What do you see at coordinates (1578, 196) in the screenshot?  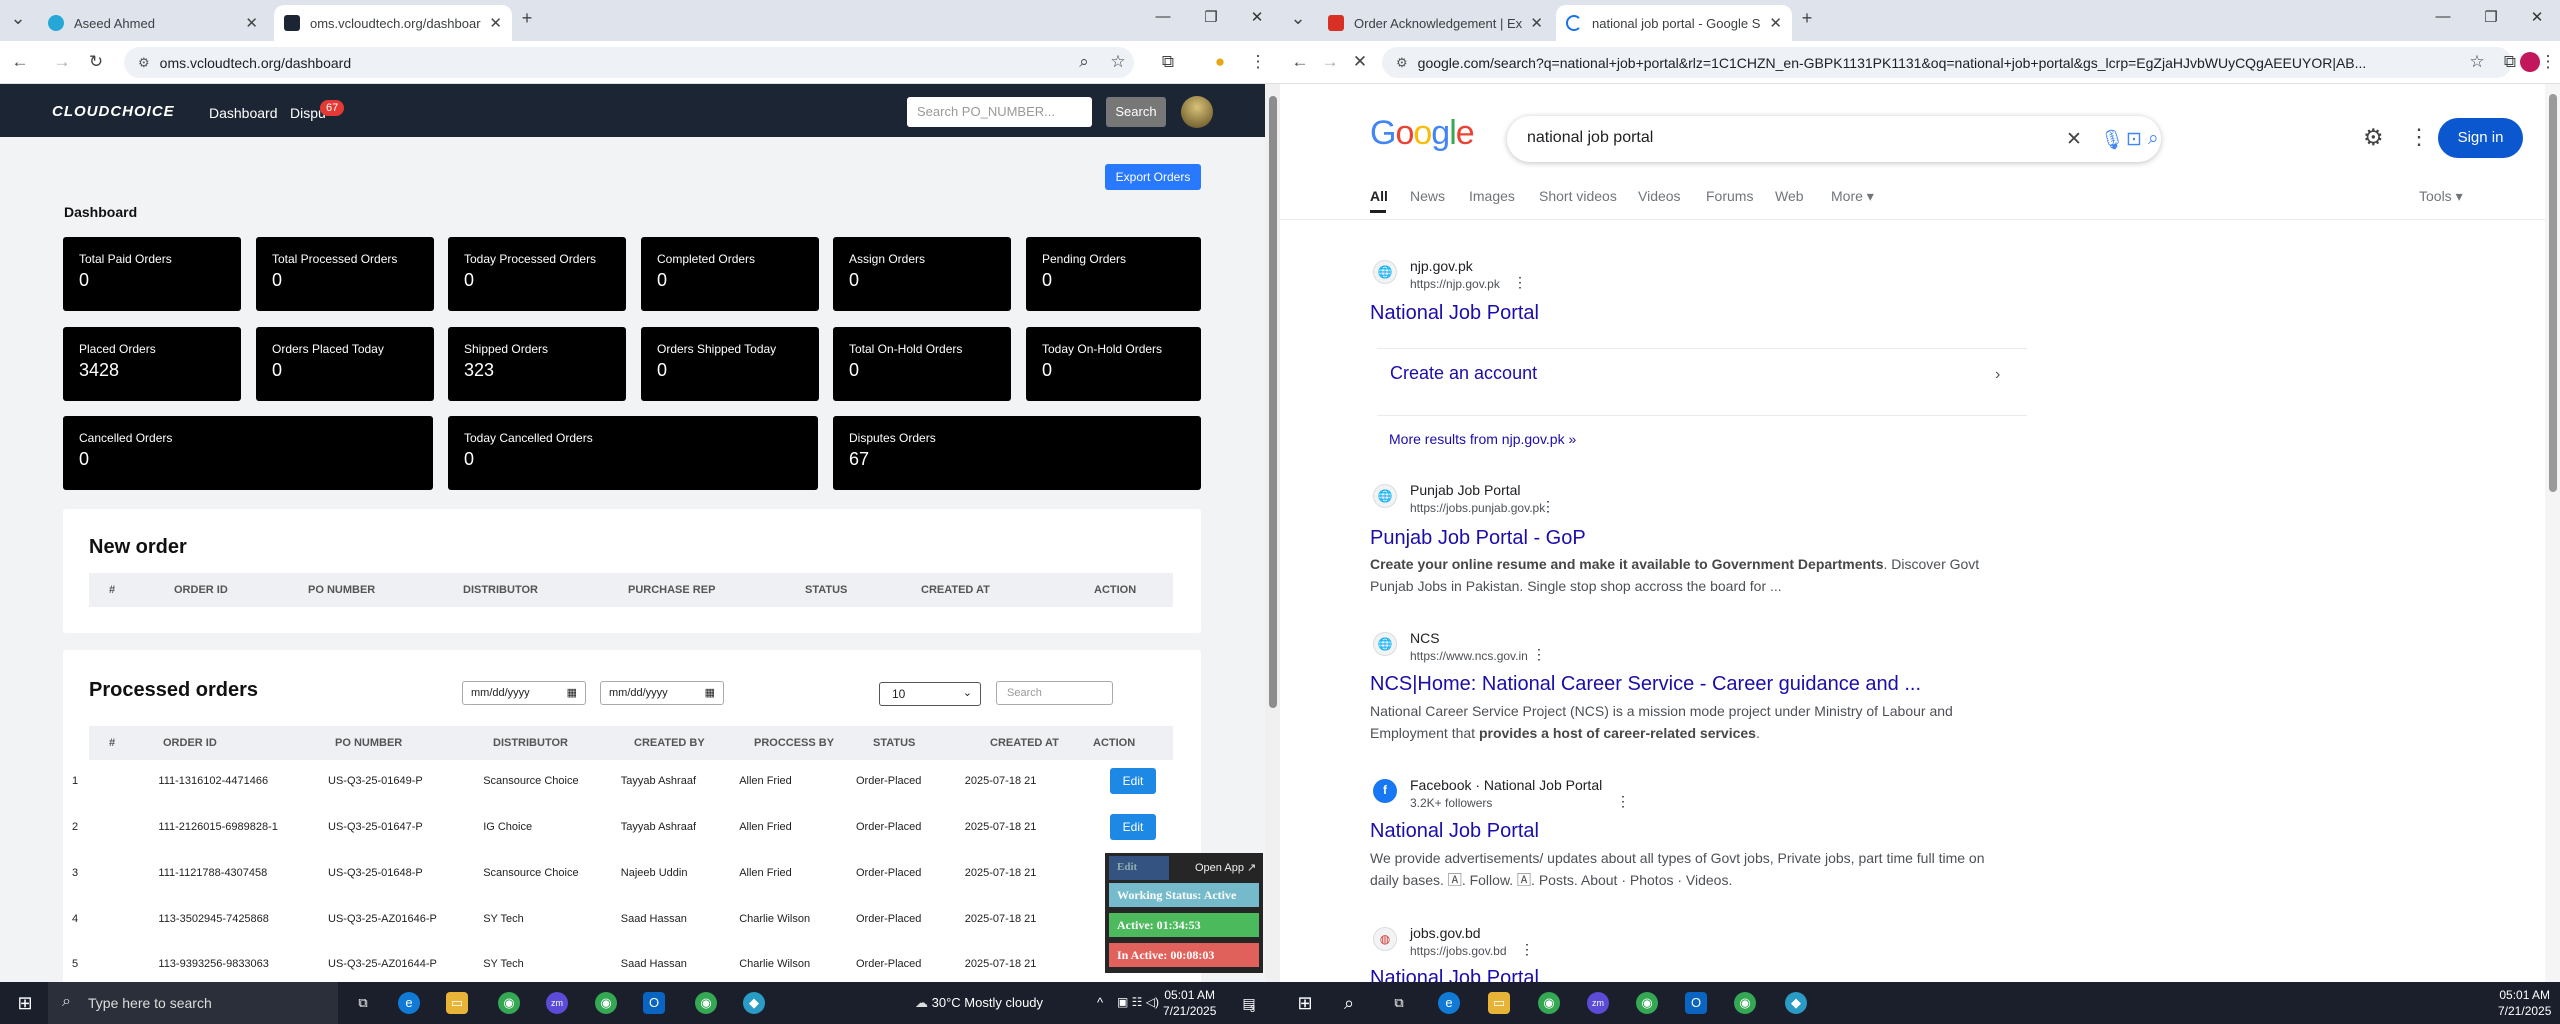 I see `tab-short-videos: Short videos` at bounding box center [1578, 196].